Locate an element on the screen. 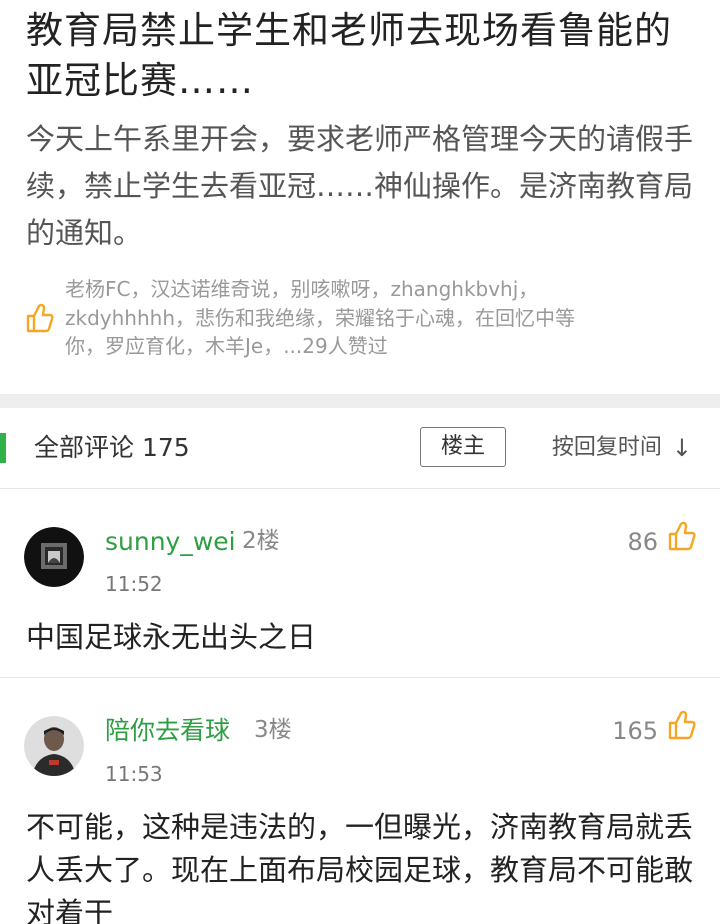 The width and height of the screenshot is (720, 924). comment-text: 中国足球永无出头之日 is located at coordinates (171, 637).